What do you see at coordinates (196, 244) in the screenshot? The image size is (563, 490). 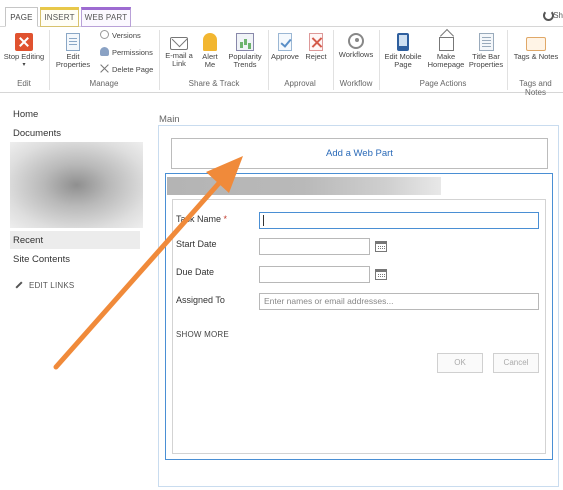 I see `start-date-label: Start Date` at bounding box center [196, 244].